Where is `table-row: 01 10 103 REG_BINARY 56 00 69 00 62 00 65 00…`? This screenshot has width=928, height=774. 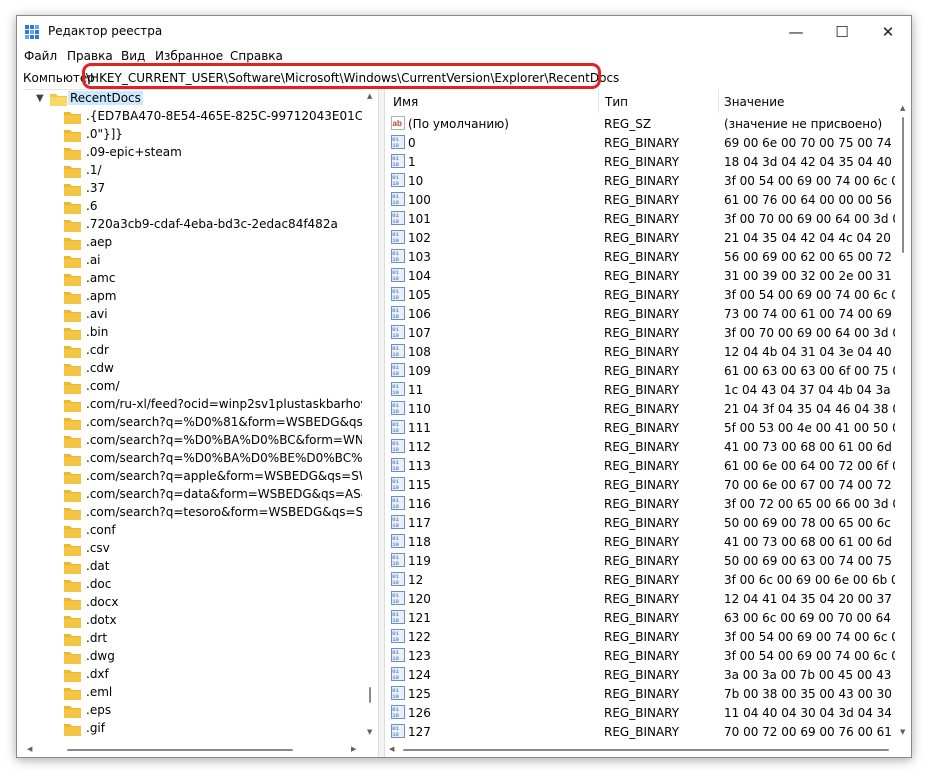 table-row: 01 10 103 REG_BINARY 56 00 69 00 62 00 65 00… is located at coordinates (640, 256).